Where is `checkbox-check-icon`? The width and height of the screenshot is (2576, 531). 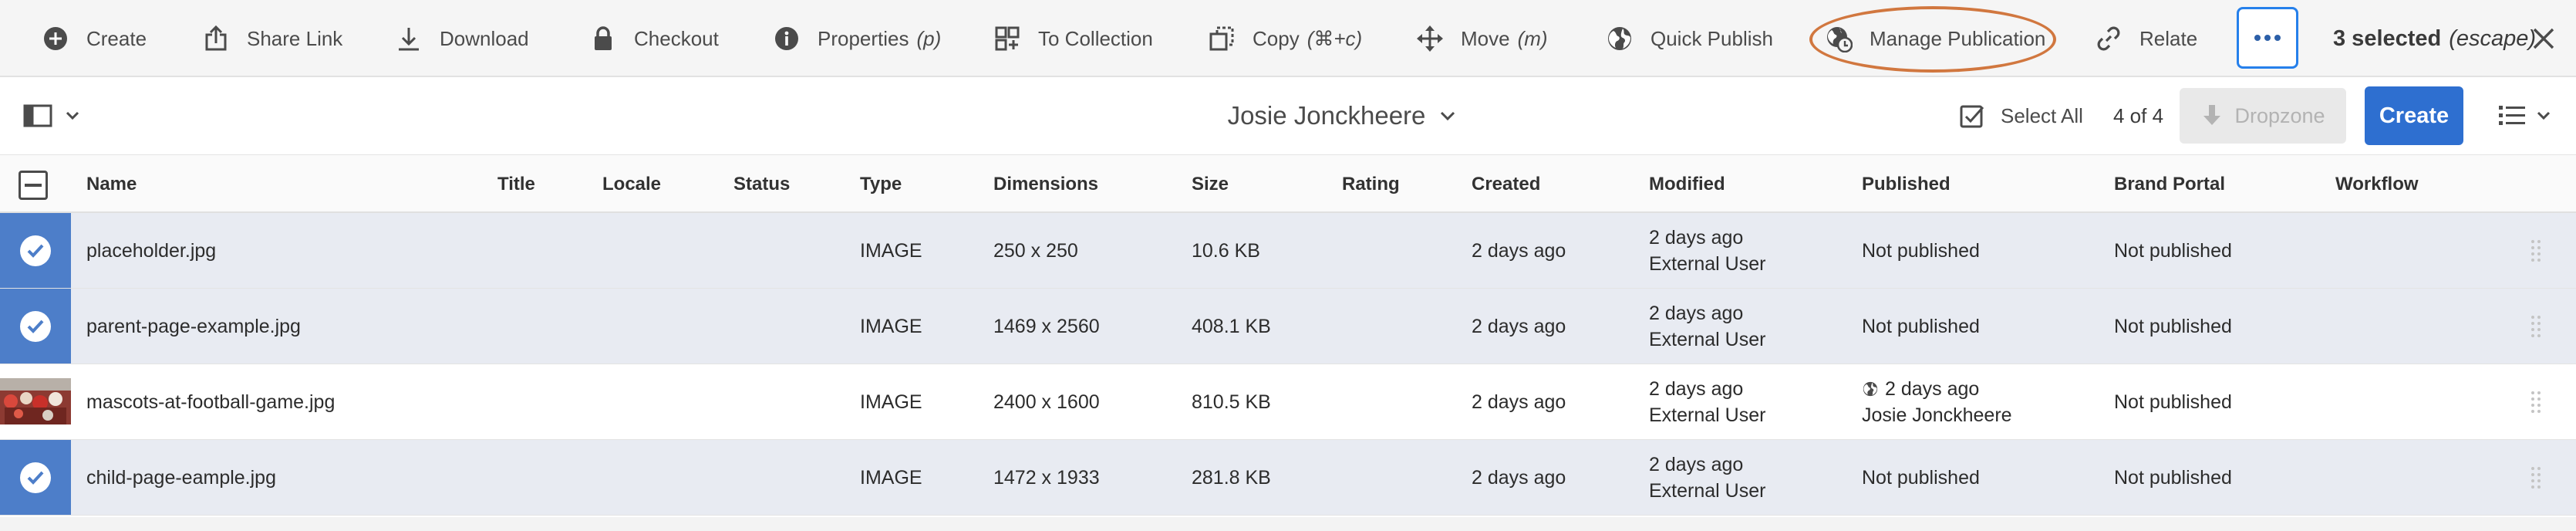
checkbox-check-icon is located at coordinates (1972, 116).